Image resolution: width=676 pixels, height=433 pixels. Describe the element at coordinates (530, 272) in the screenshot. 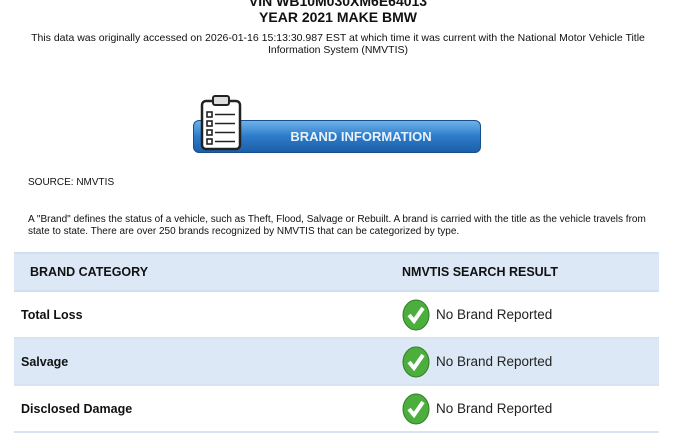

I see `header-search-result: NMVTIS SEARCH RESULT` at that location.